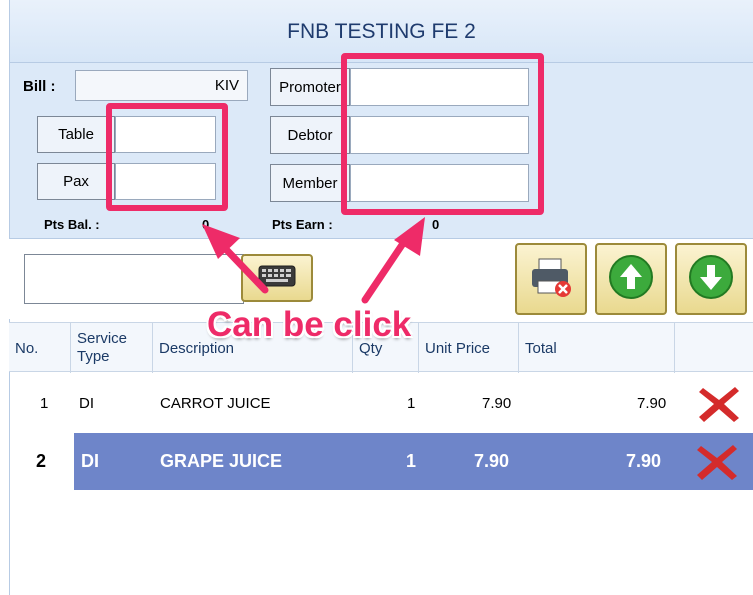  What do you see at coordinates (309, 324) in the screenshot?
I see `annotation-callout: Can be click` at bounding box center [309, 324].